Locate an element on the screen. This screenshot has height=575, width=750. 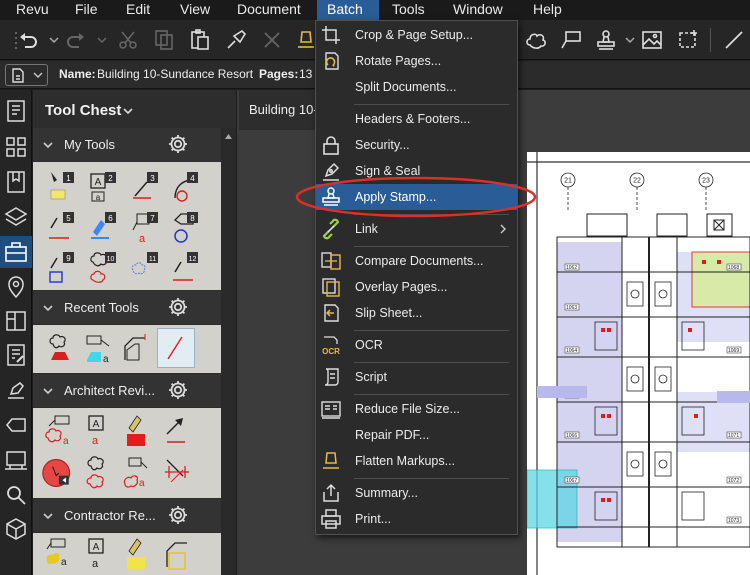
tool-arch-arrow is located at coordinates (178, 431).